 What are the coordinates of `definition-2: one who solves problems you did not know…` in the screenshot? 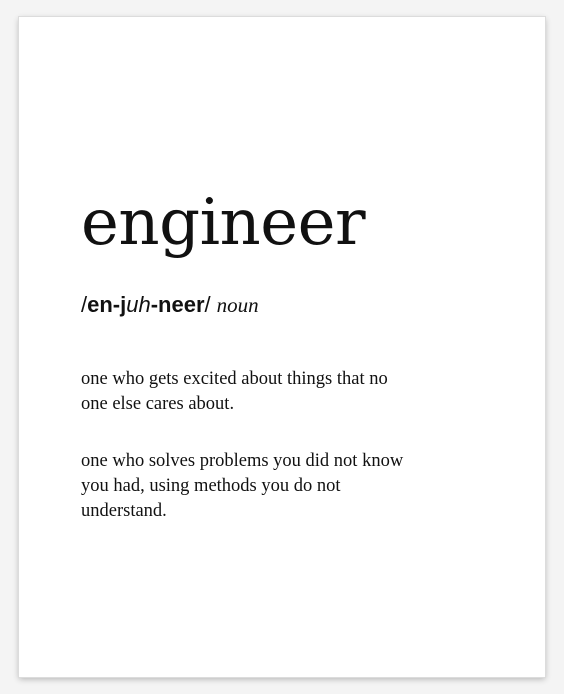 It's located at (242, 486).